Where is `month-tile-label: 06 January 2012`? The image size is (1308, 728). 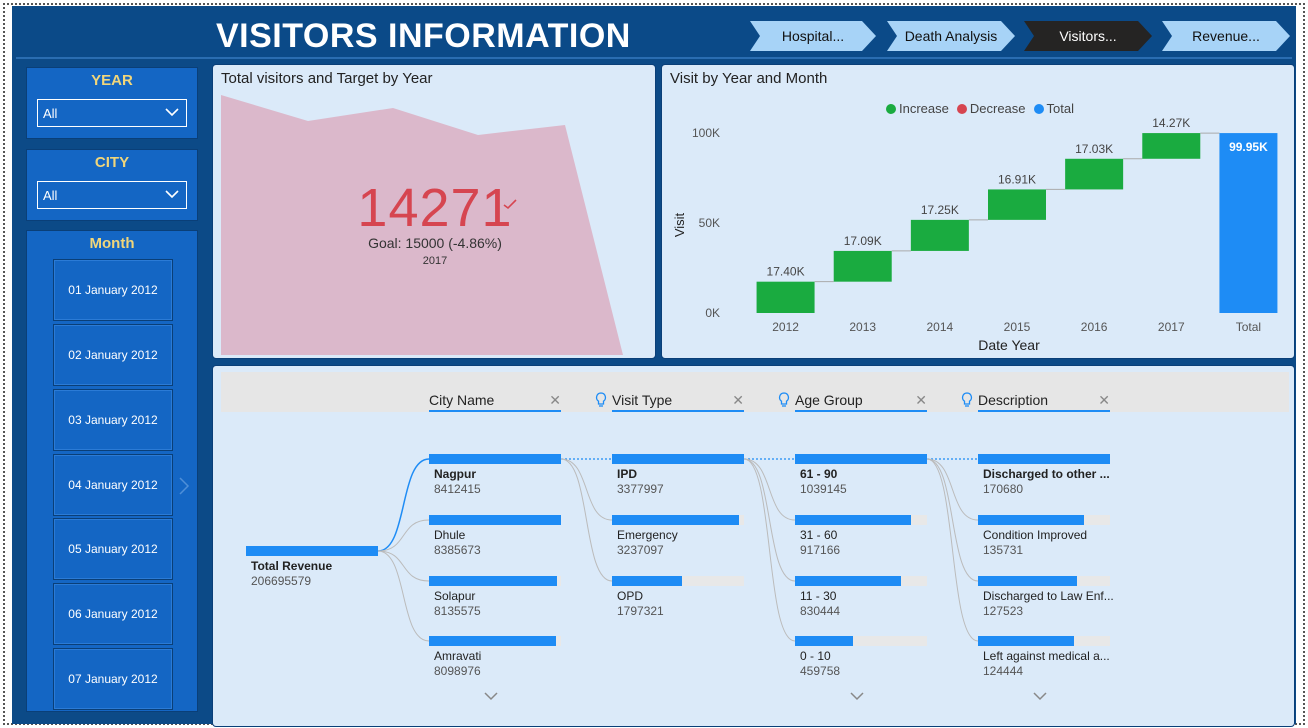 month-tile-label: 06 January 2012 is located at coordinates (113, 614).